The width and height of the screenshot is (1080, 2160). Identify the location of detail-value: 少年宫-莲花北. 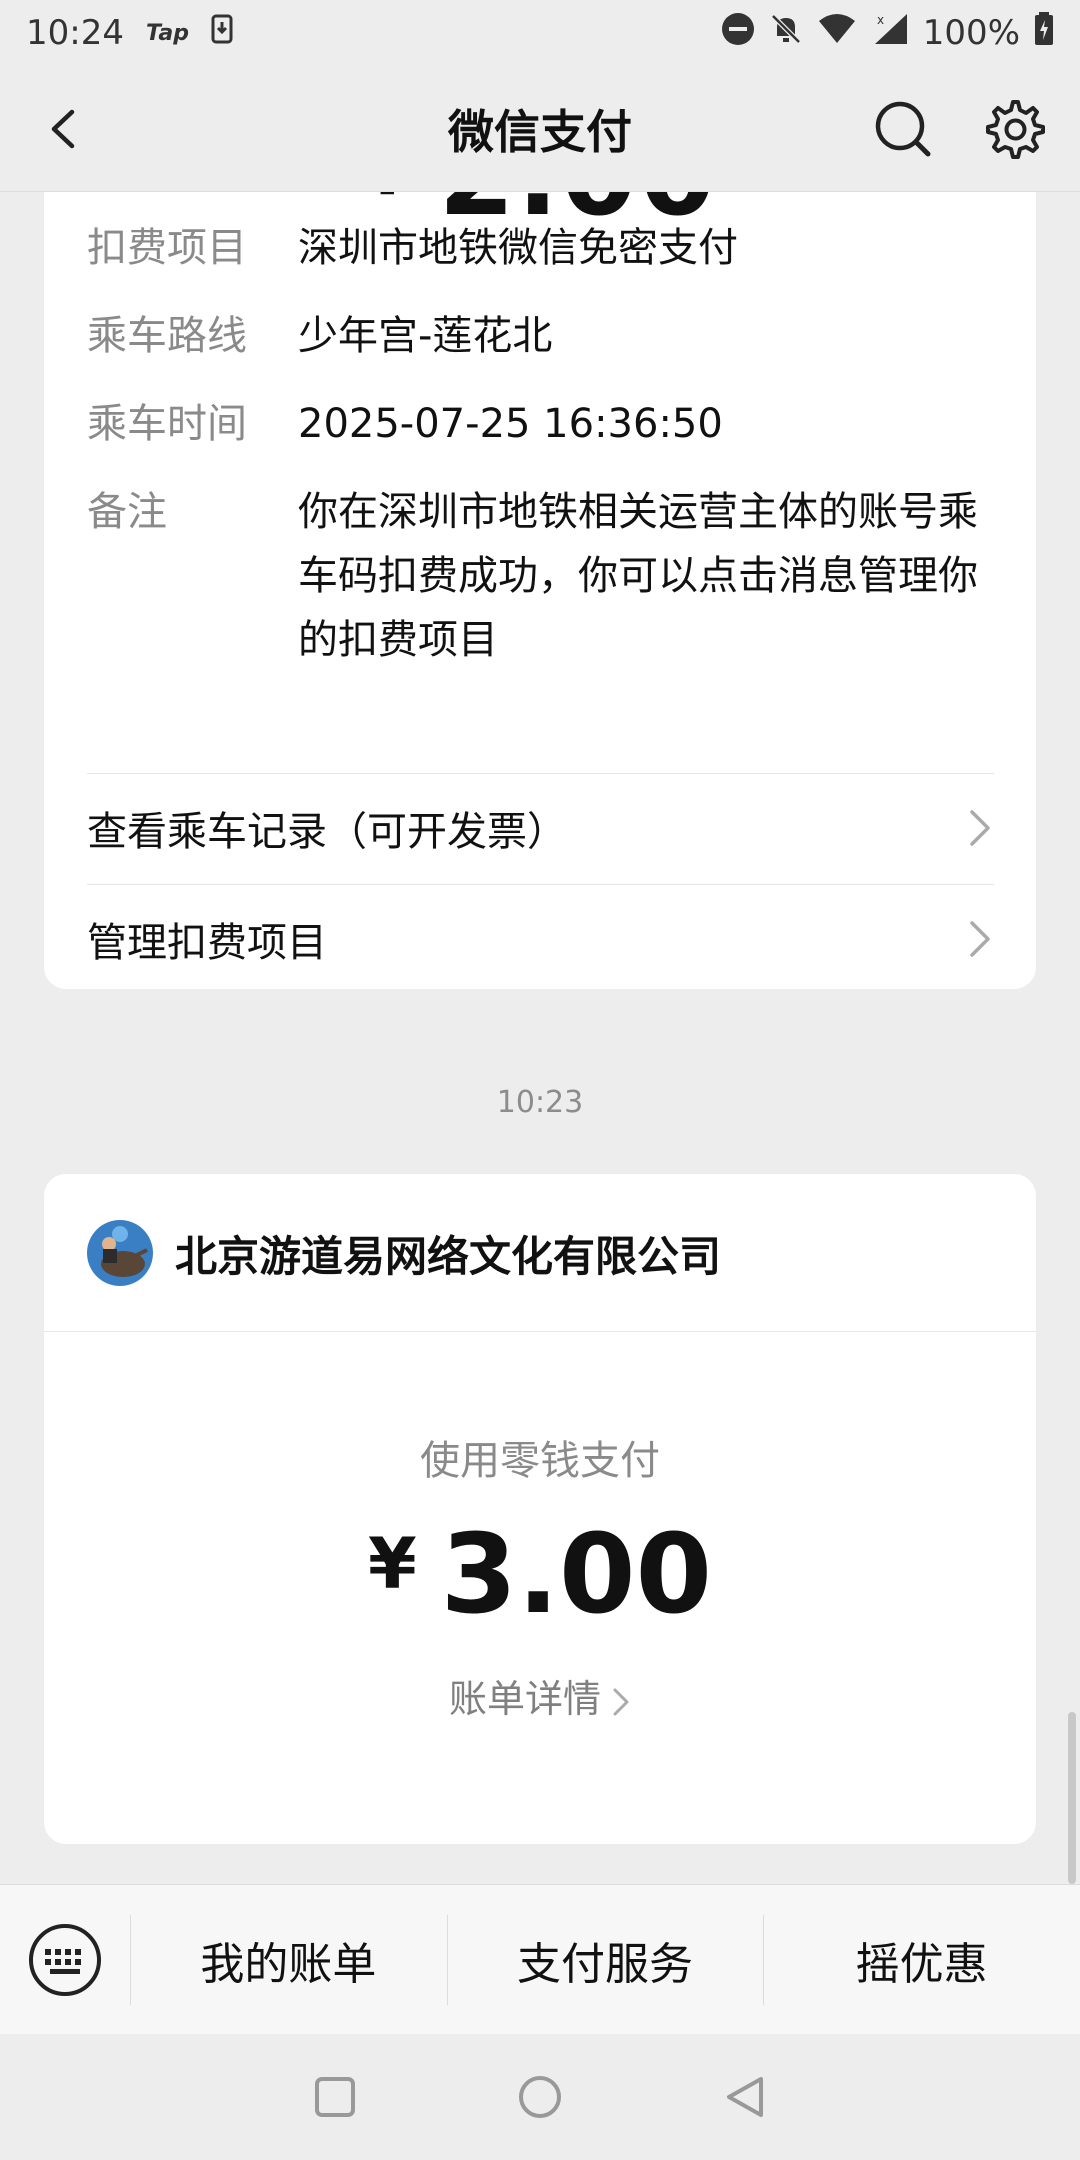
(425, 336).